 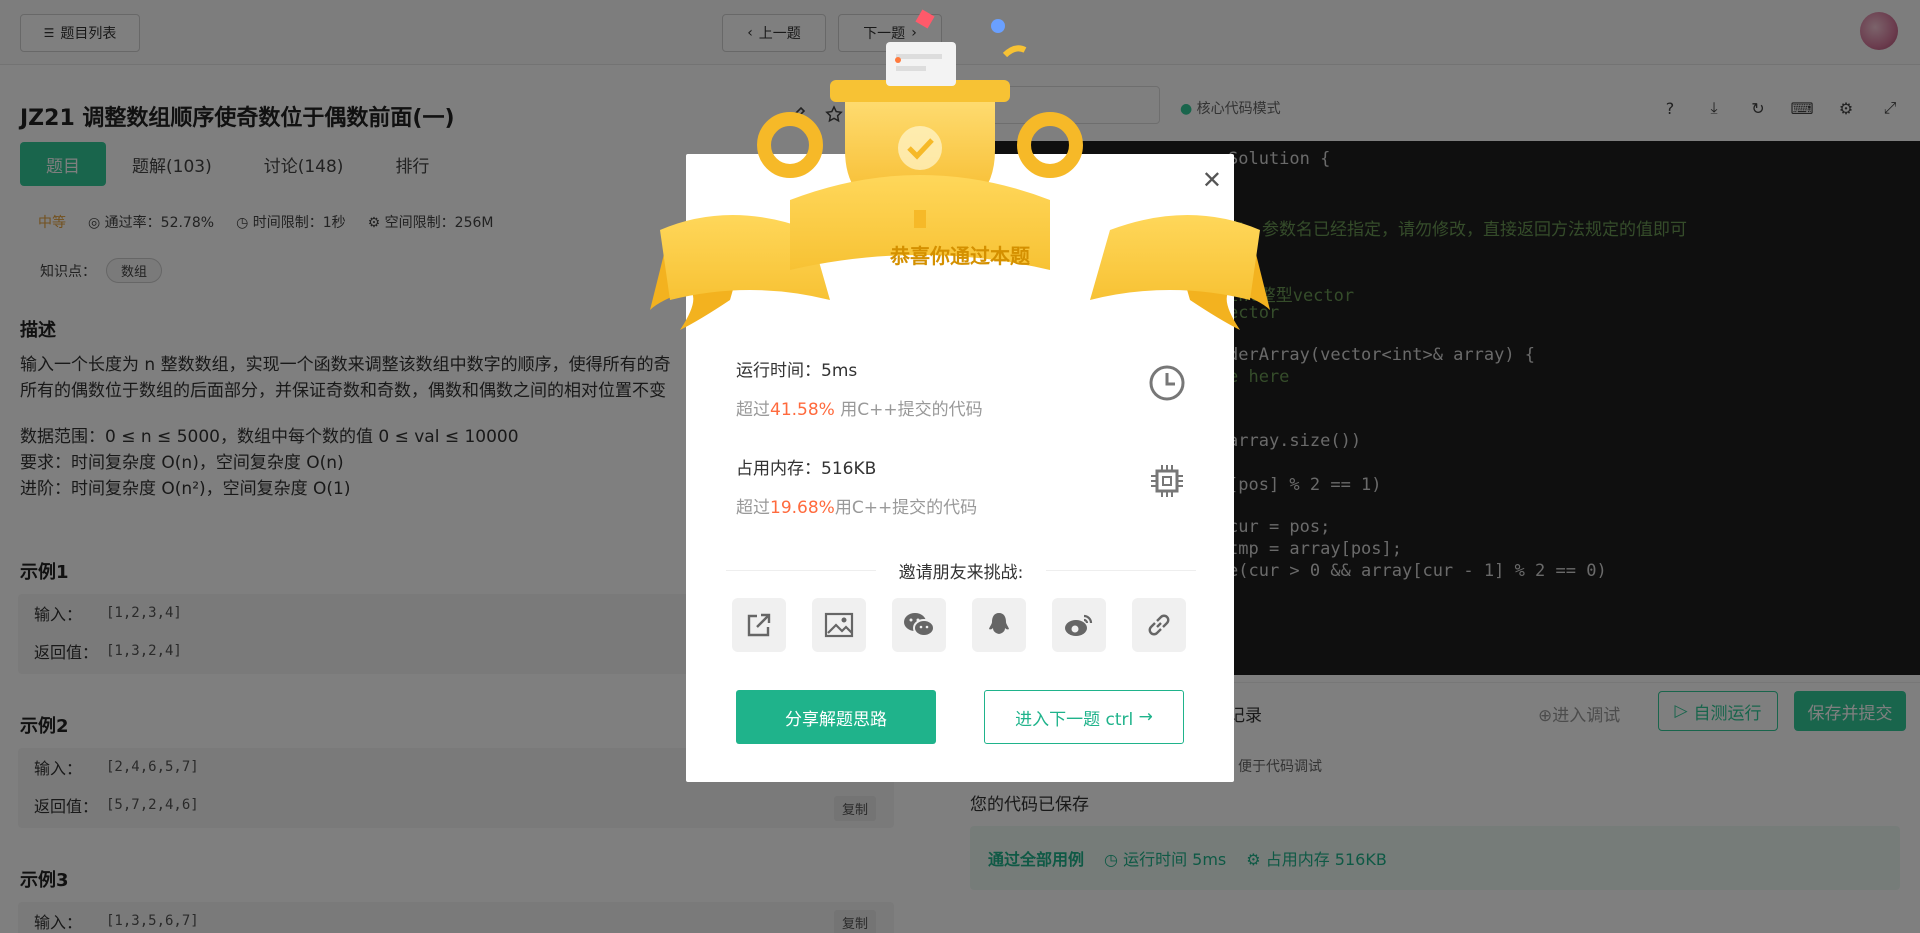 What do you see at coordinates (1167, 385) in the screenshot?
I see `clock-icon` at bounding box center [1167, 385].